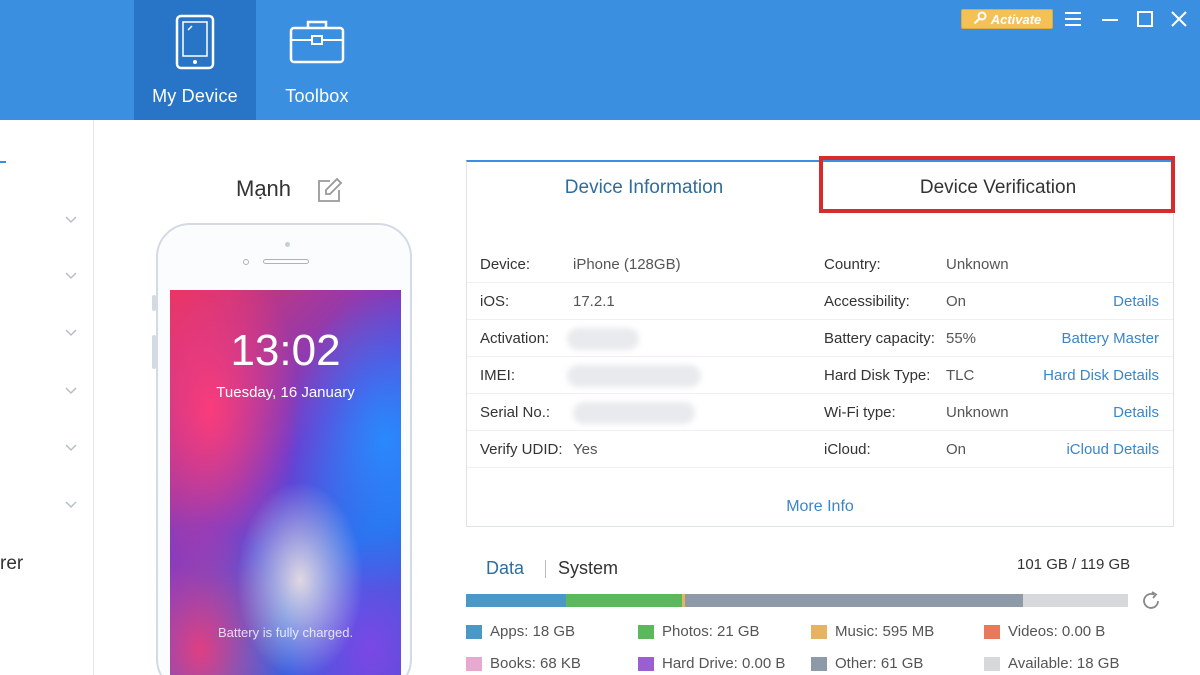 The height and width of the screenshot is (675, 1200). What do you see at coordinates (1044, 631) in the screenshot?
I see `legend-item: Videos: 0.00 B` at bounding box center [1044, 631].